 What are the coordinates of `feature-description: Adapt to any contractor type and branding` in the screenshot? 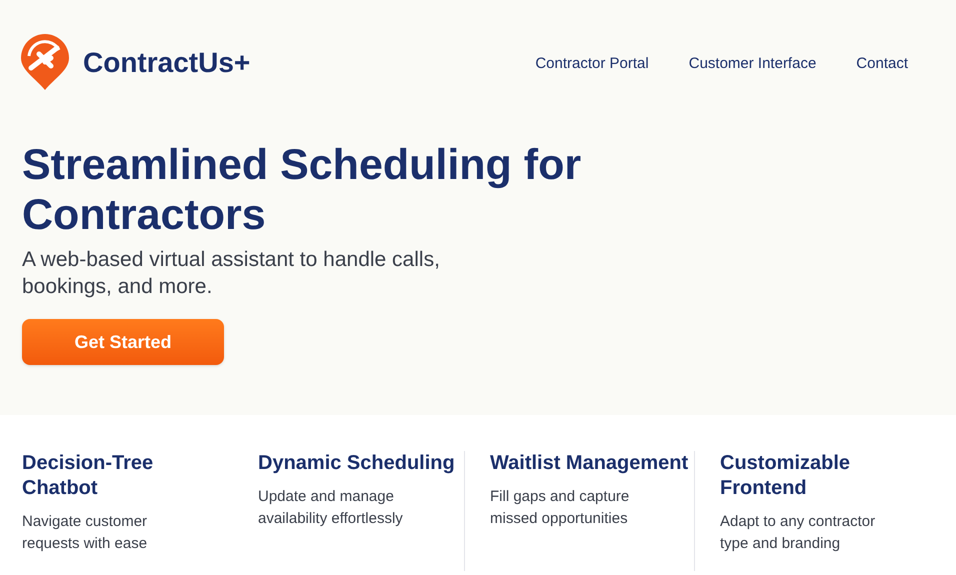 It's located at (798, 533).